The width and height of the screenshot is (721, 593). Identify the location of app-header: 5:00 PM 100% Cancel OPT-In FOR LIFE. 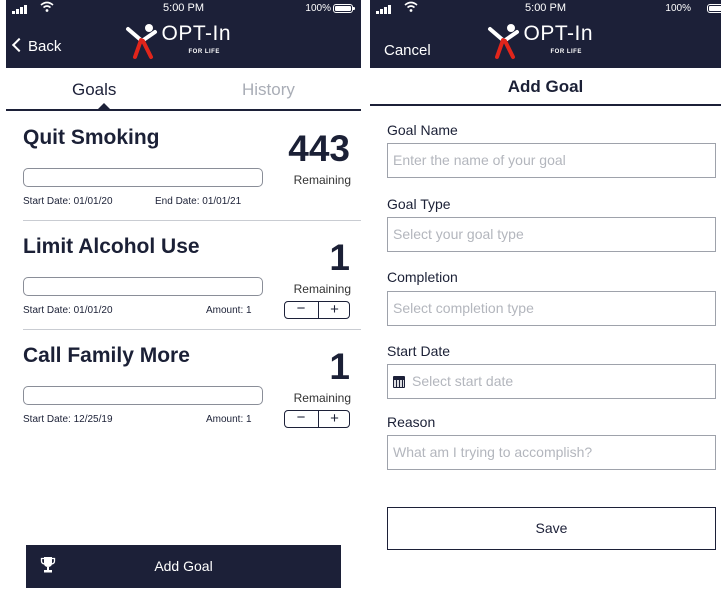
(545, 34).